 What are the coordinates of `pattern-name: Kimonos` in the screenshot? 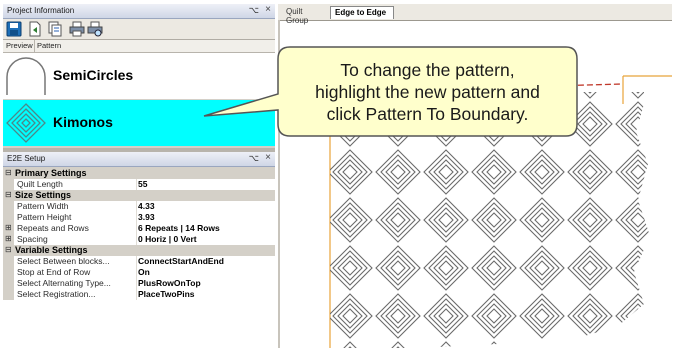 It's located at (83, 122).